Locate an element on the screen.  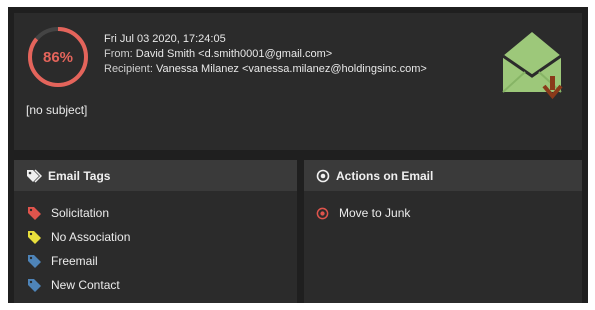
action-move-to-junk: Move to Junk is located at coordinates (449, 213).